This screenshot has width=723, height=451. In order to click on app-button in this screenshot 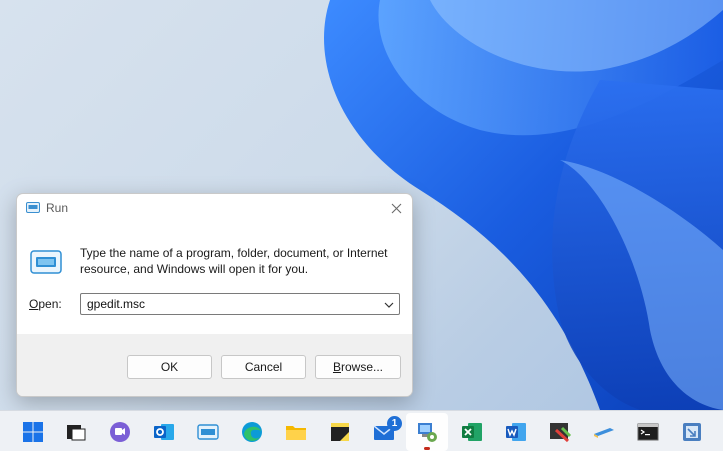, I will do `click(692, 432)`.